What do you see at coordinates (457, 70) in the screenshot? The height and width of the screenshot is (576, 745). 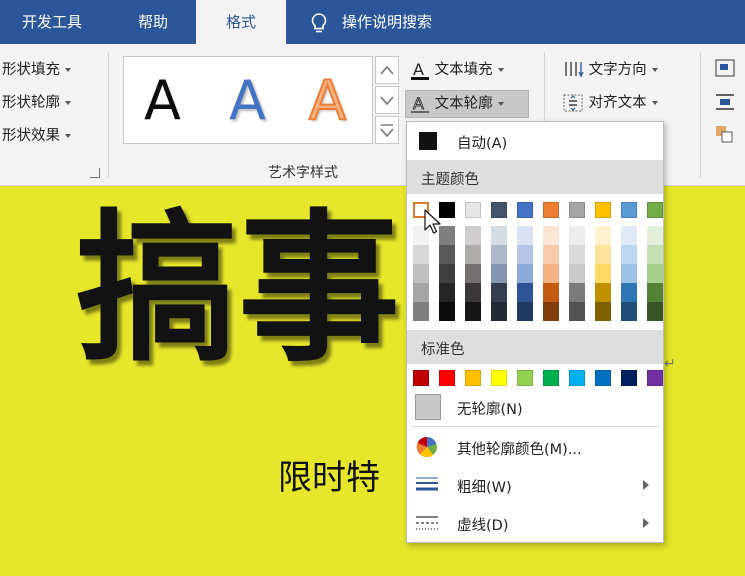 I see `text-fill-button: A 文本填充` at bounding box center [457, 70].